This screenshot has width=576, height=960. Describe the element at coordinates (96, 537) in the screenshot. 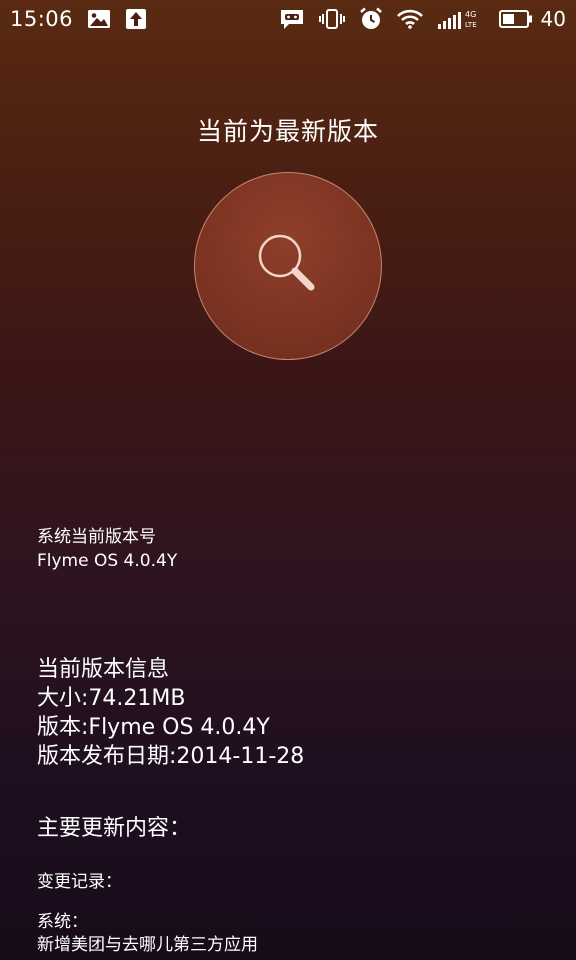

I see `current-version-label: 系统当前版本号` at that location.